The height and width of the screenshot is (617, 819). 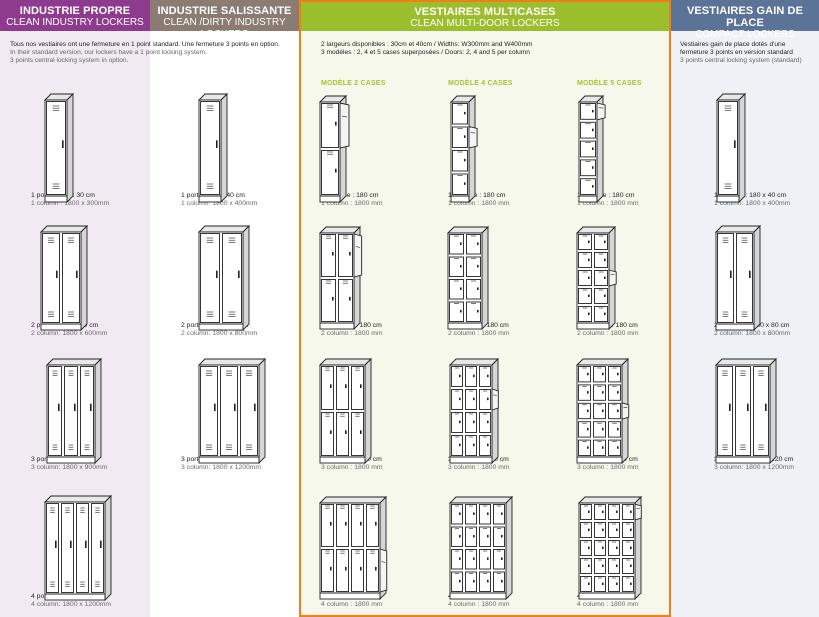 I want to click on multi-door-subtitle: CLEAN MULTI-DOOR LOCKERS, so click(x=485, y=23).